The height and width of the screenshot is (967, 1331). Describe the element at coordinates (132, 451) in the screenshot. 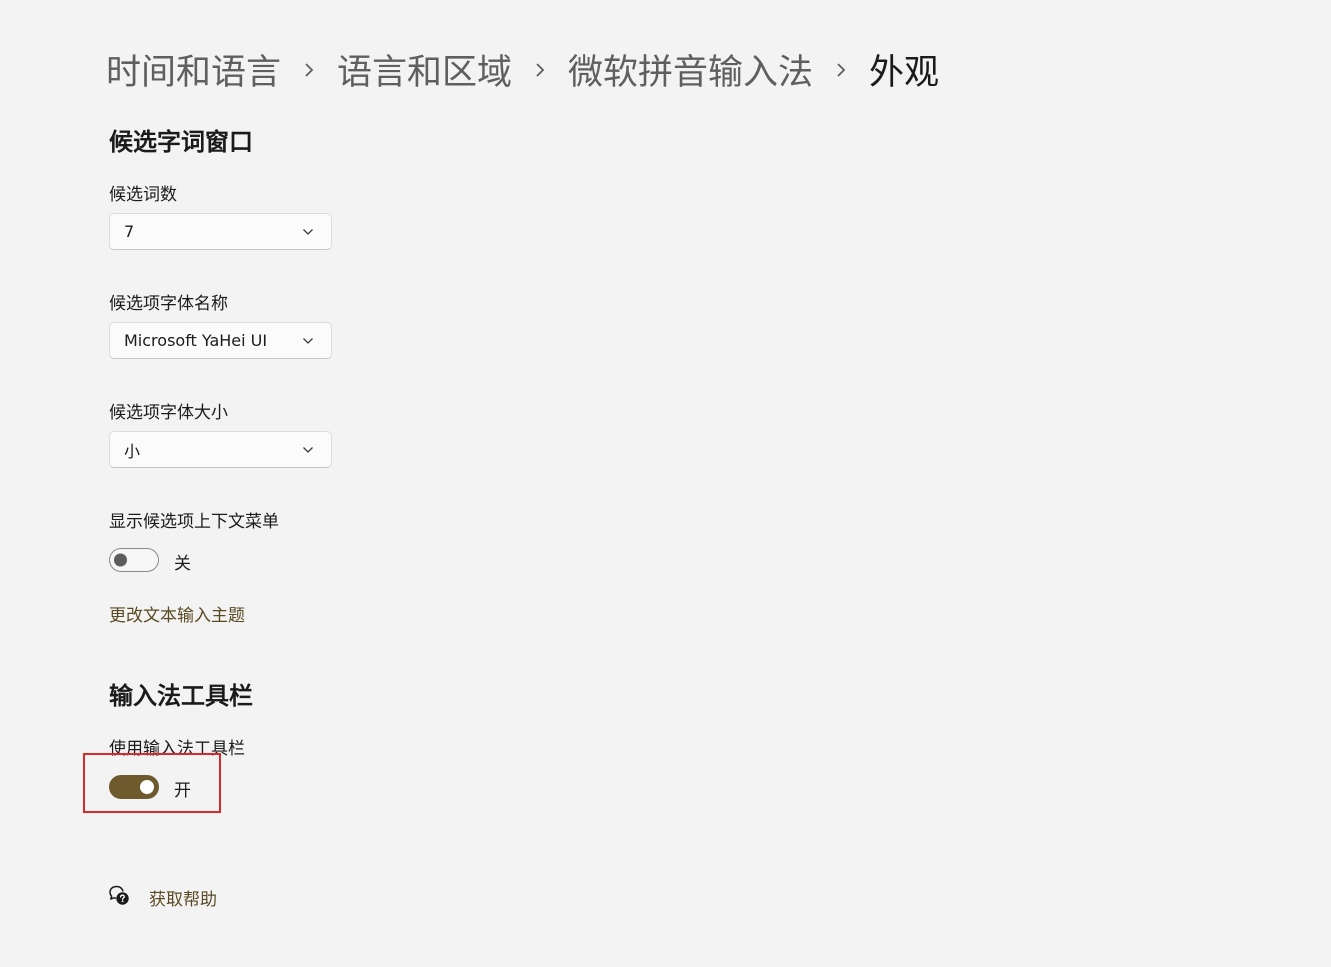

I see `font-size-value: 小` at that location.